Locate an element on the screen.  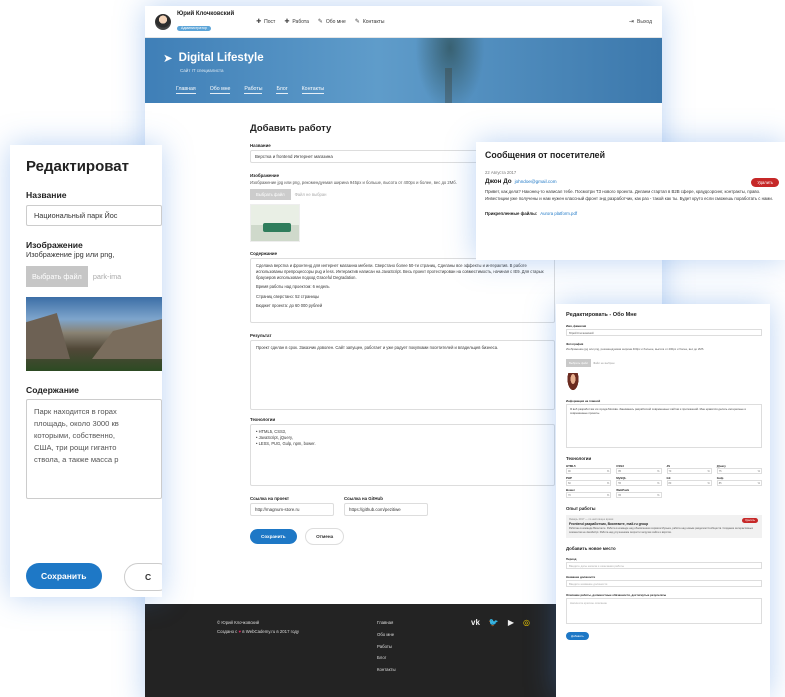
period-input: Введите даты начала и окончания работы is located at coordinates (664, 565).